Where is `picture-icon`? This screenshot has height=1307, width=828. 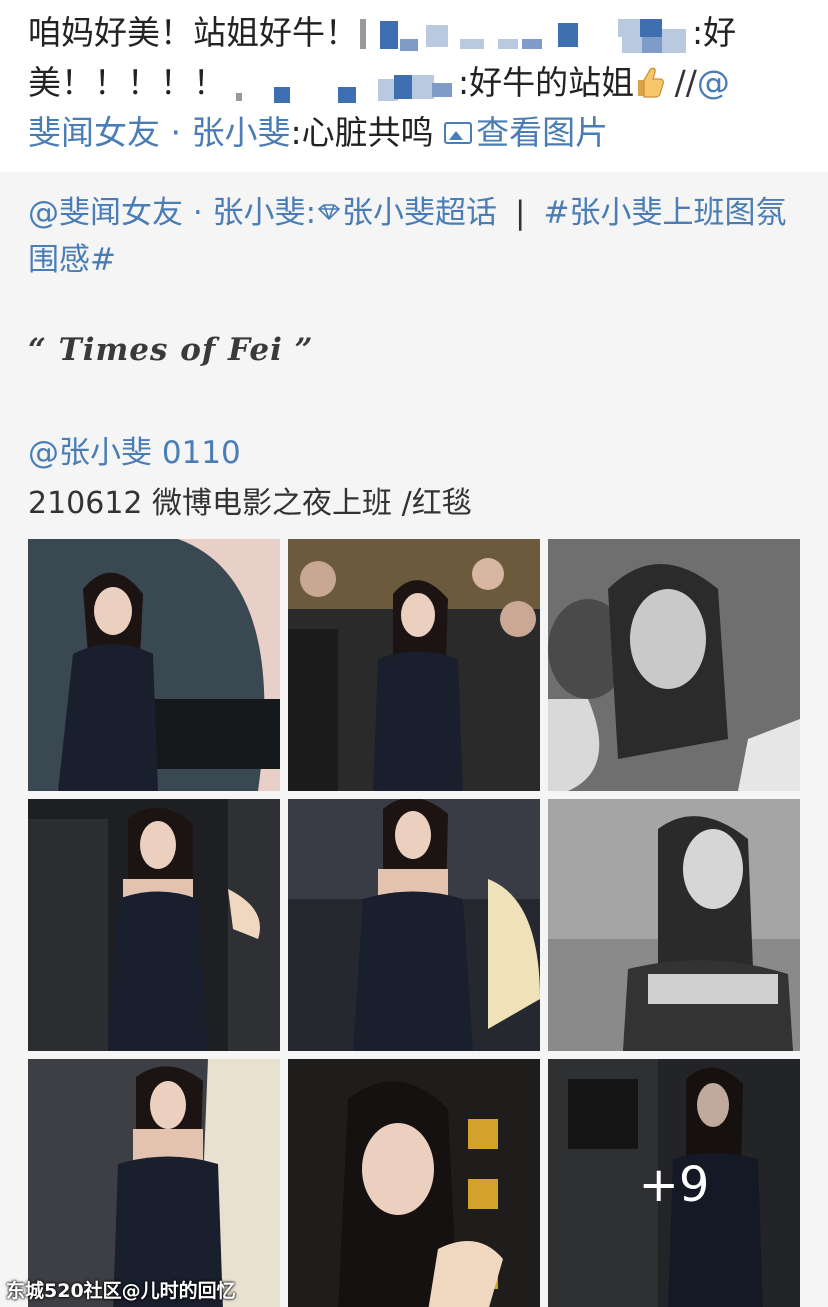 picture-icon is located at coordinates (458, 133).